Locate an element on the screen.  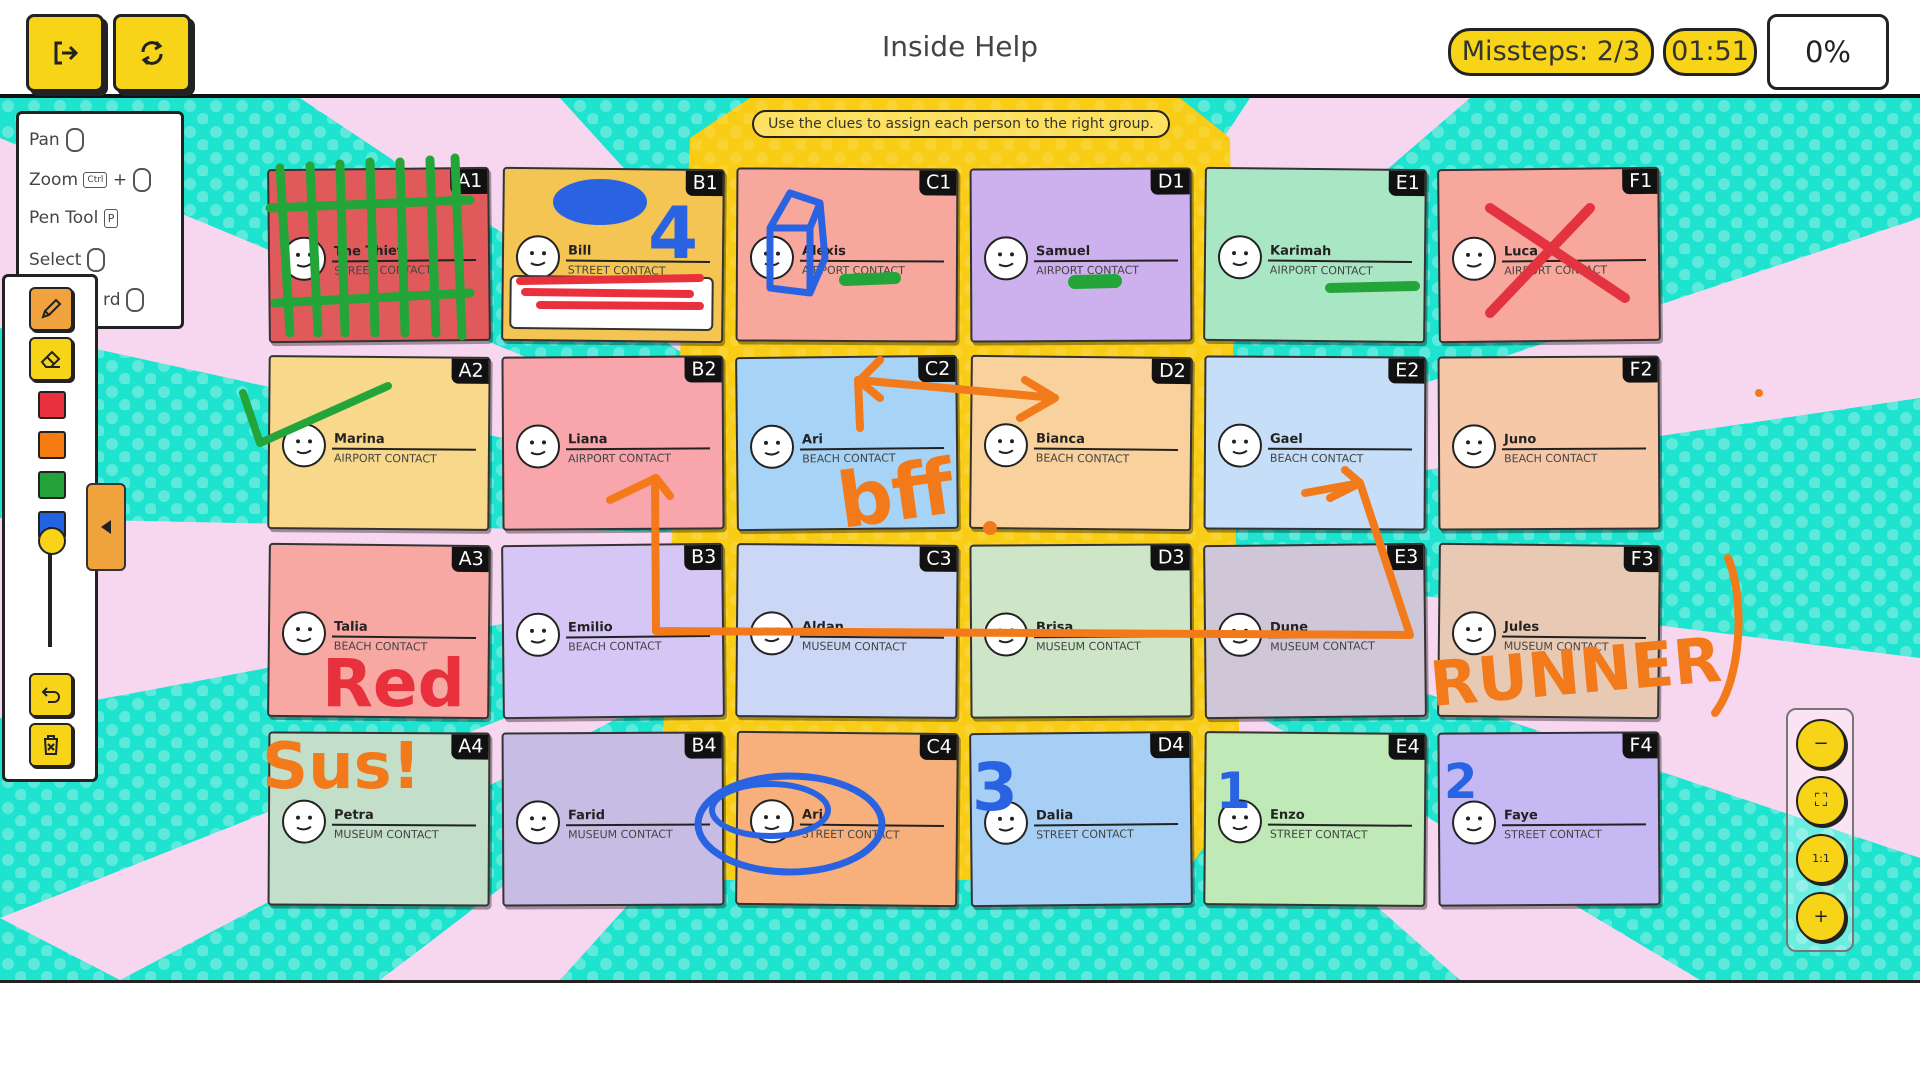
person-card-c3: C3 Aldan MUSEUM CONTACT is located at coordinates (847, 631).